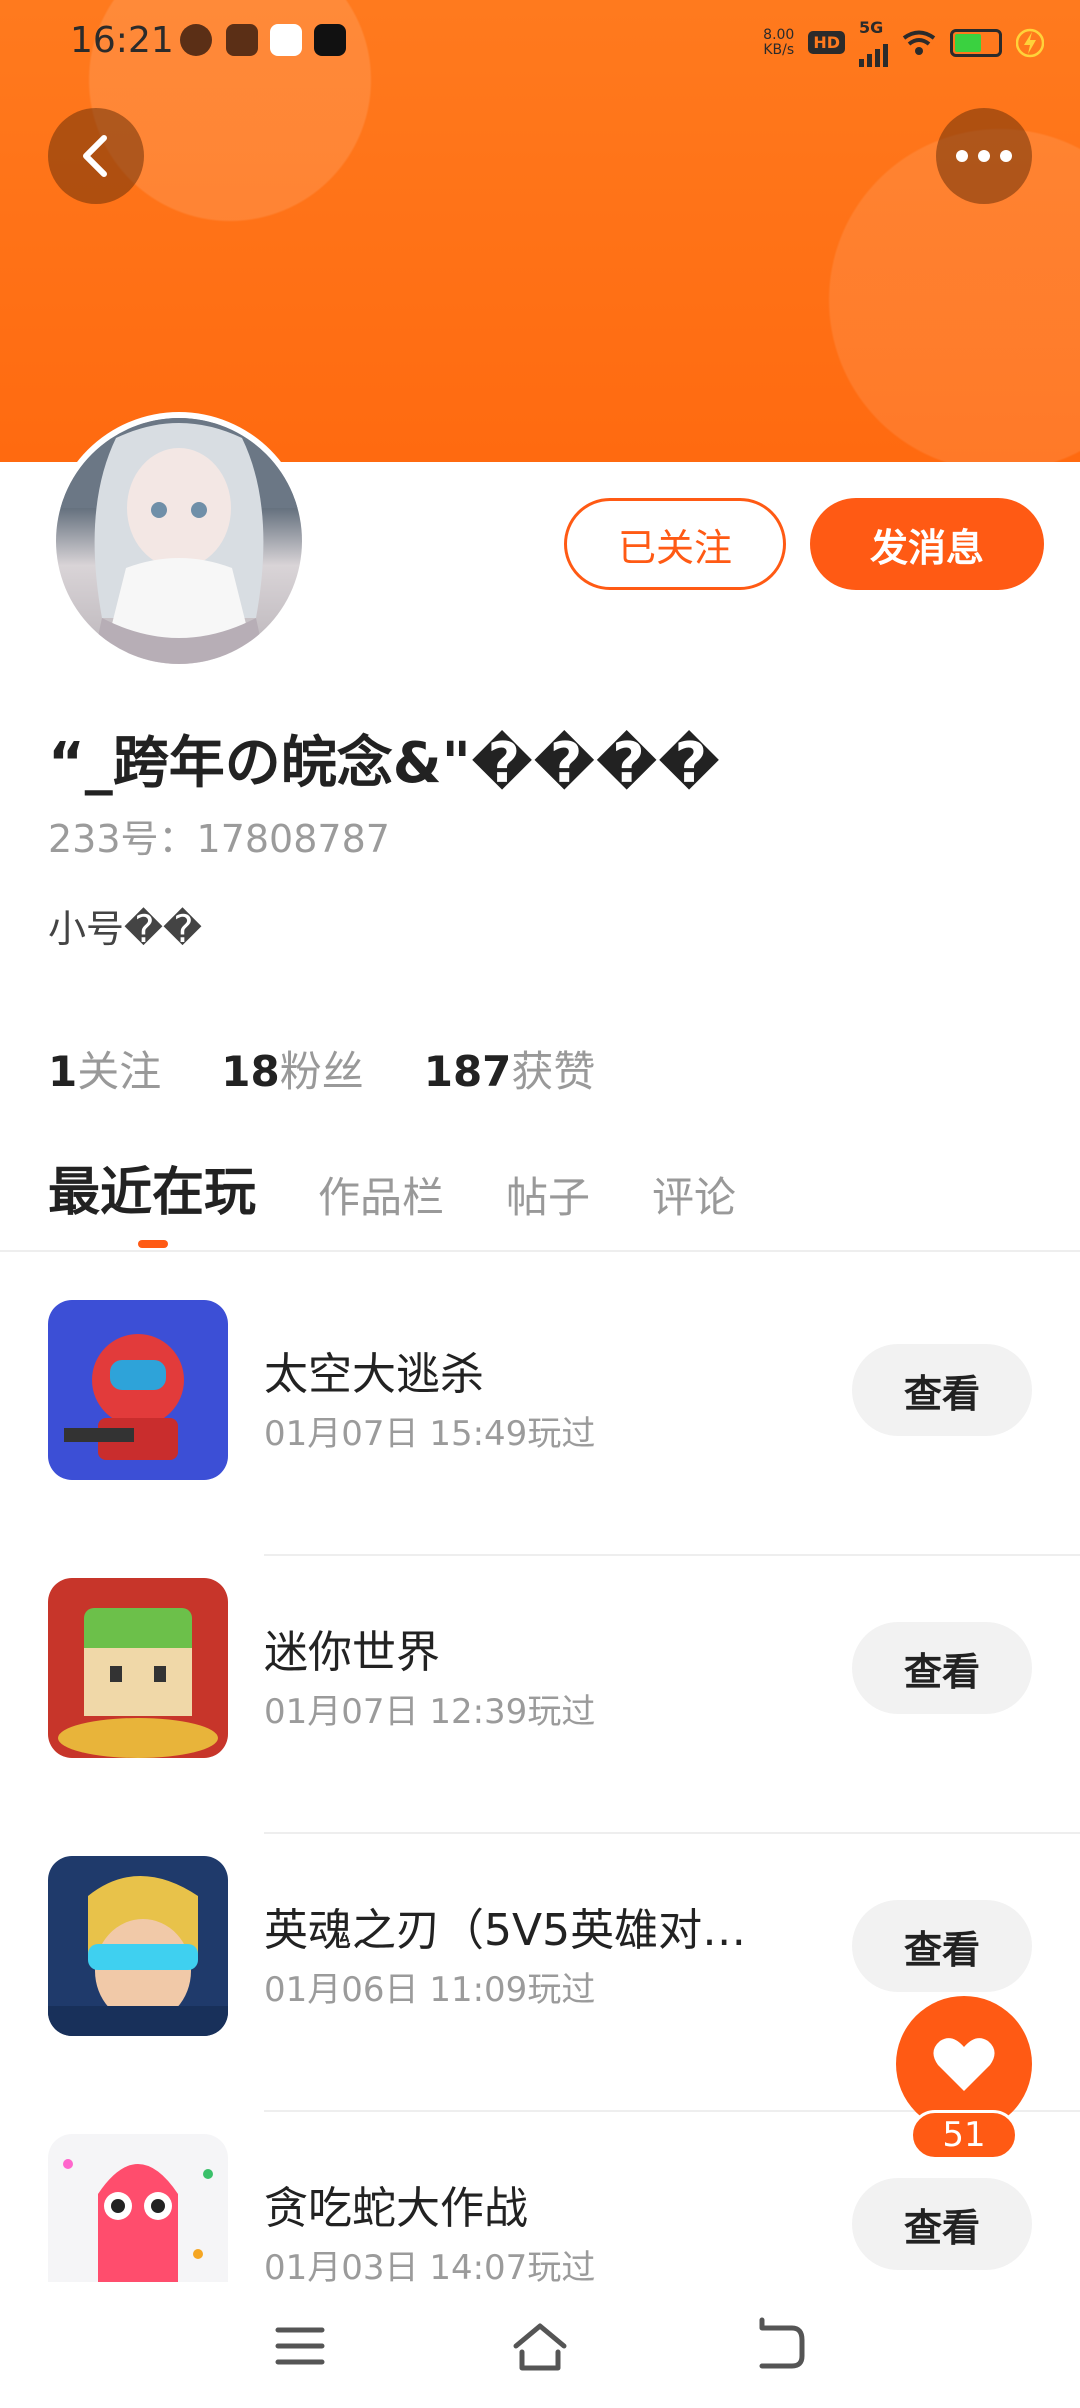 This screenshot has width=1080, height=2408. I want to click on list-item: 迷你世界 01月07日 12:39玩过 查看, so click(540, 1695).